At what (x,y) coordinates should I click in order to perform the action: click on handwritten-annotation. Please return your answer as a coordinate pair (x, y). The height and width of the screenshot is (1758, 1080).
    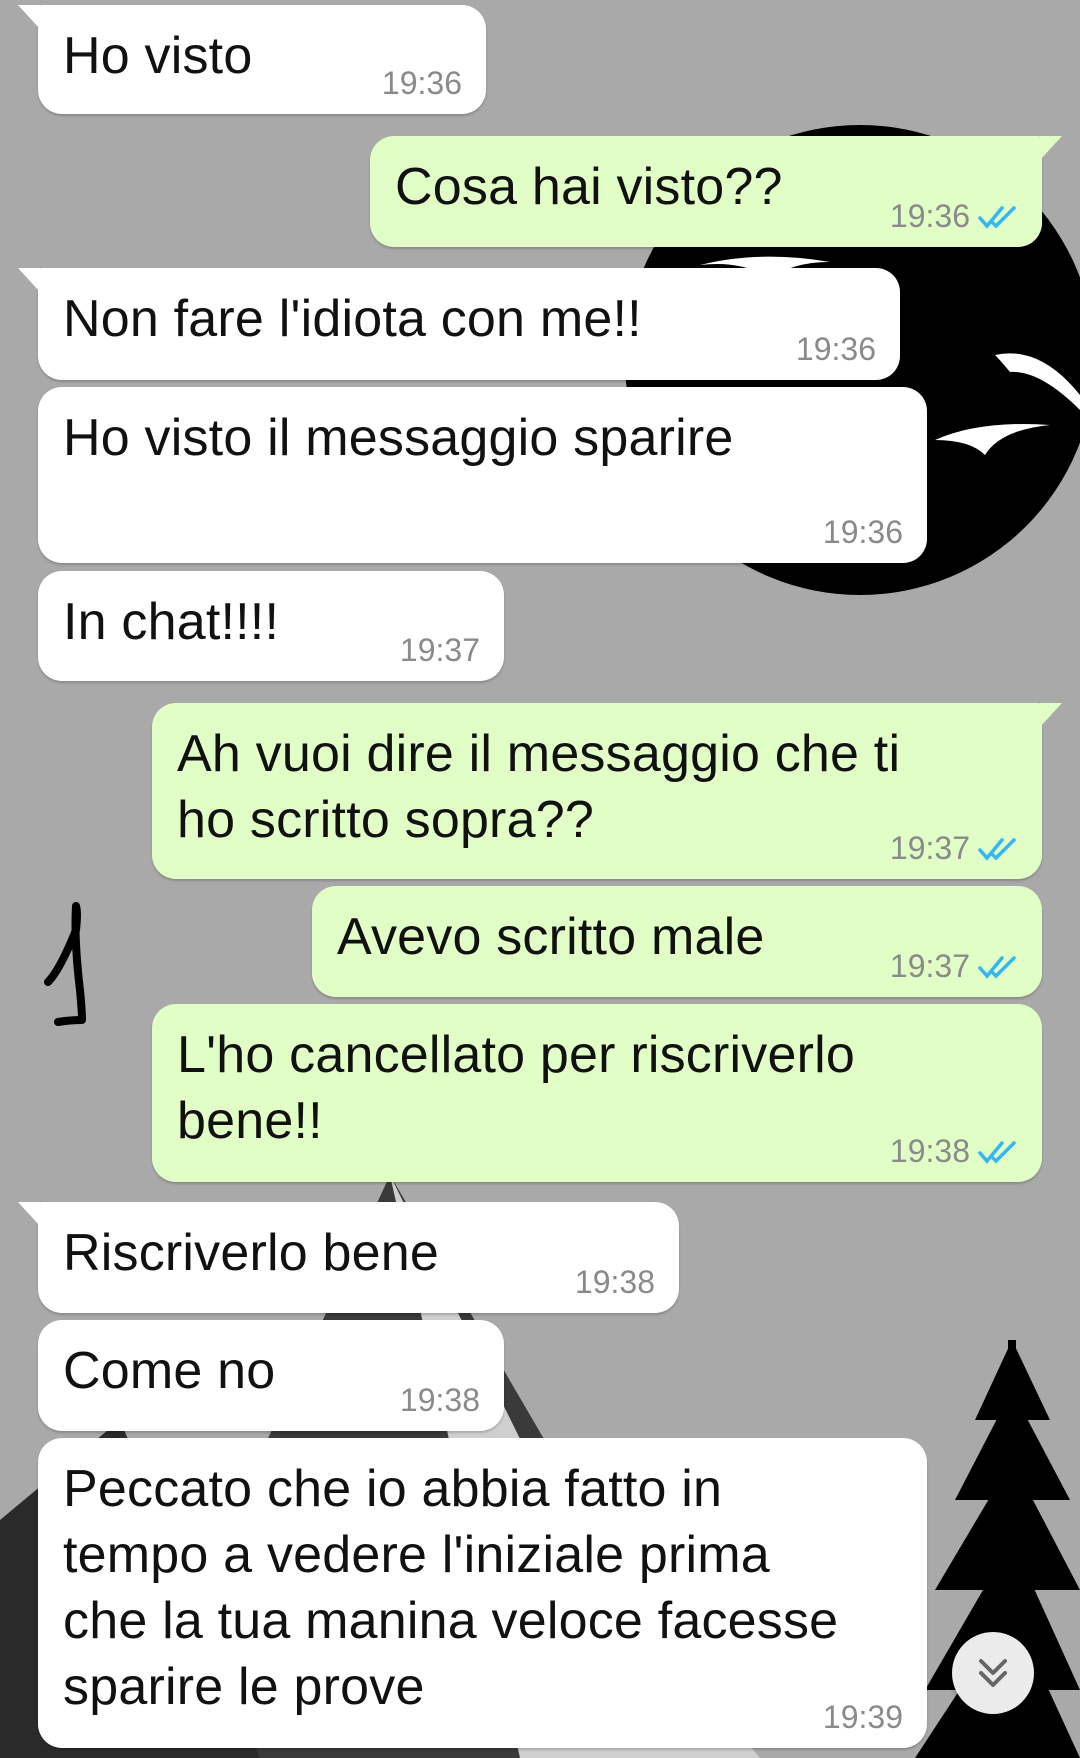
    Looking at the image, I should click on (65, 964).